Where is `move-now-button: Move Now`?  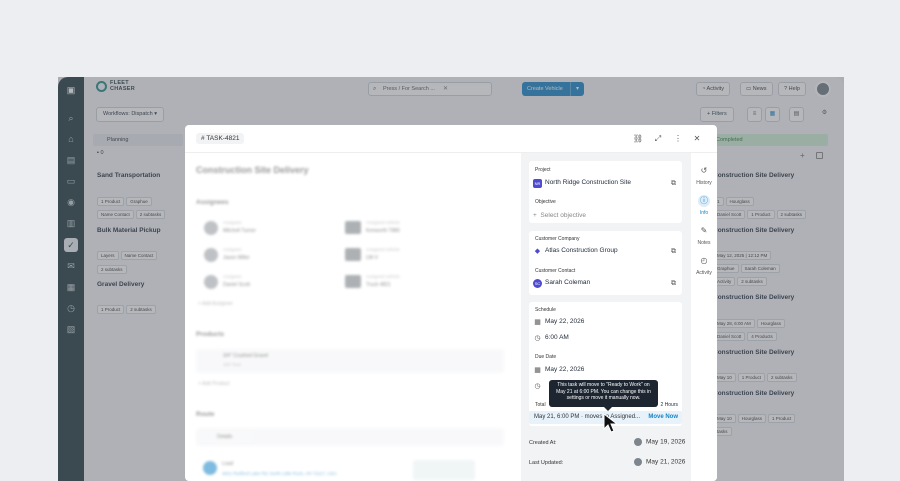
move-now-button: Move Now is located at coordinates (661, 417).